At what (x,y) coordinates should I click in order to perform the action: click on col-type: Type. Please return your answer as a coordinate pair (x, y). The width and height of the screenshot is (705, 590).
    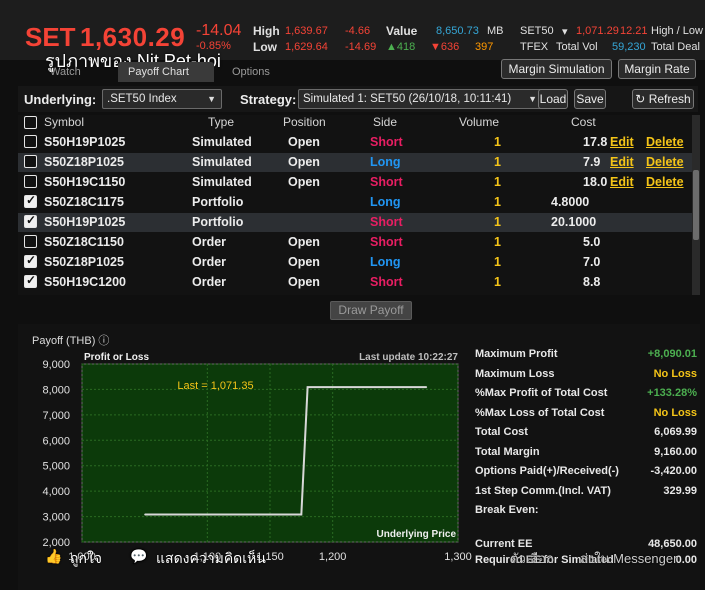
    Looking at the image, I should click on (221, 122).